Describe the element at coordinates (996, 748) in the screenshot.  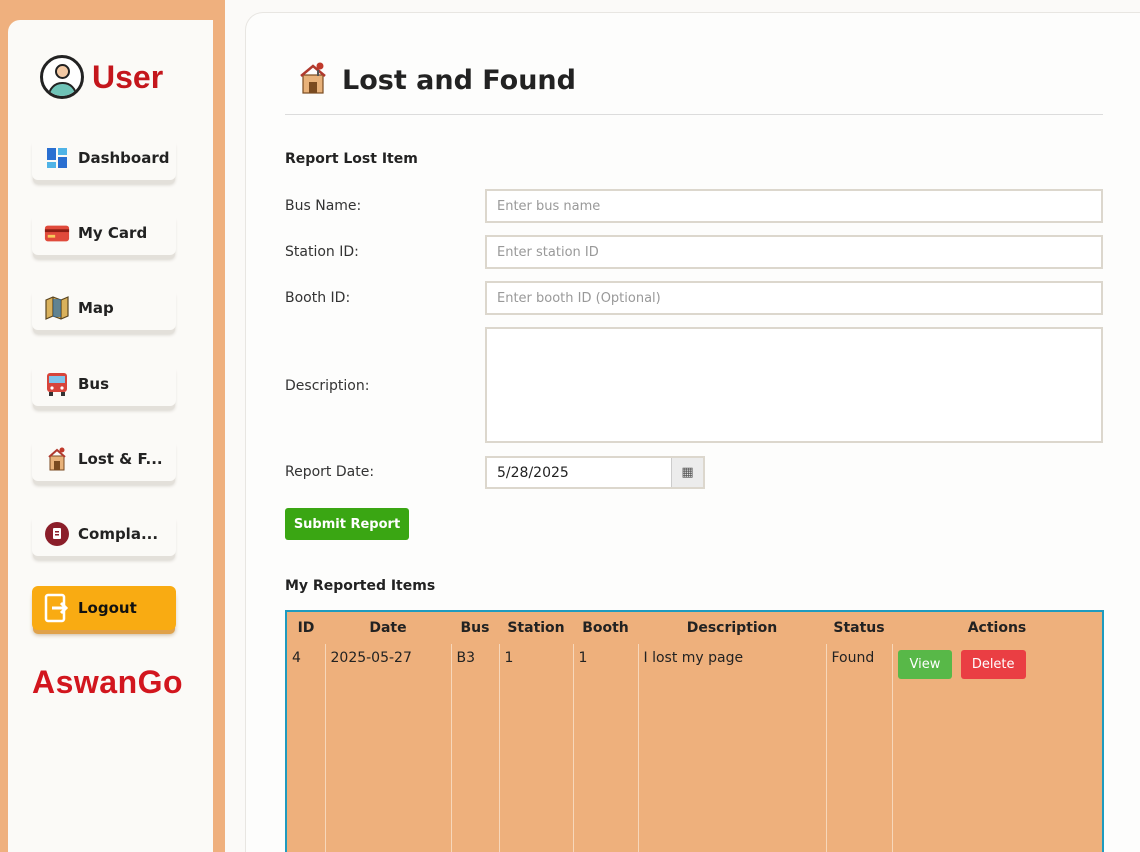
I see `cell-actions: View Delete` at that location.